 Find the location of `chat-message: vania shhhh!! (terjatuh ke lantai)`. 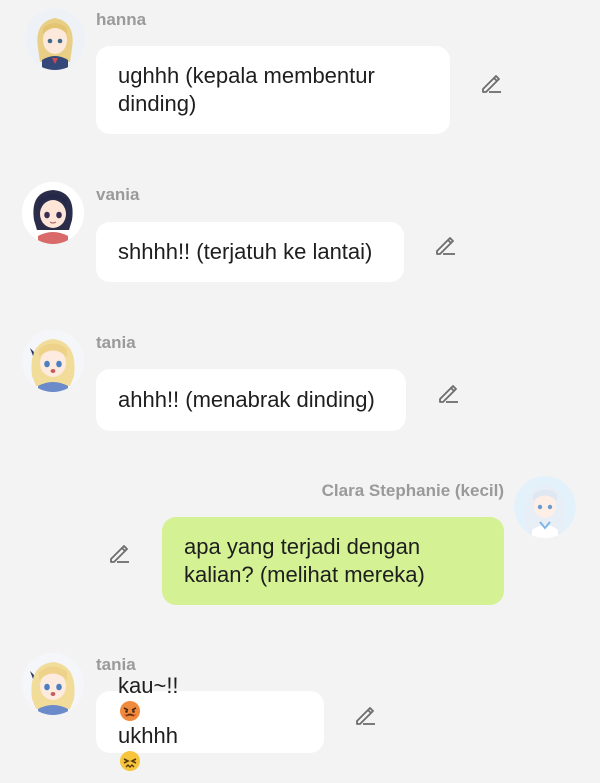

chat-message: vania shhhh!! (terjatuh ke lantai) is located at coordinates (300, 233).